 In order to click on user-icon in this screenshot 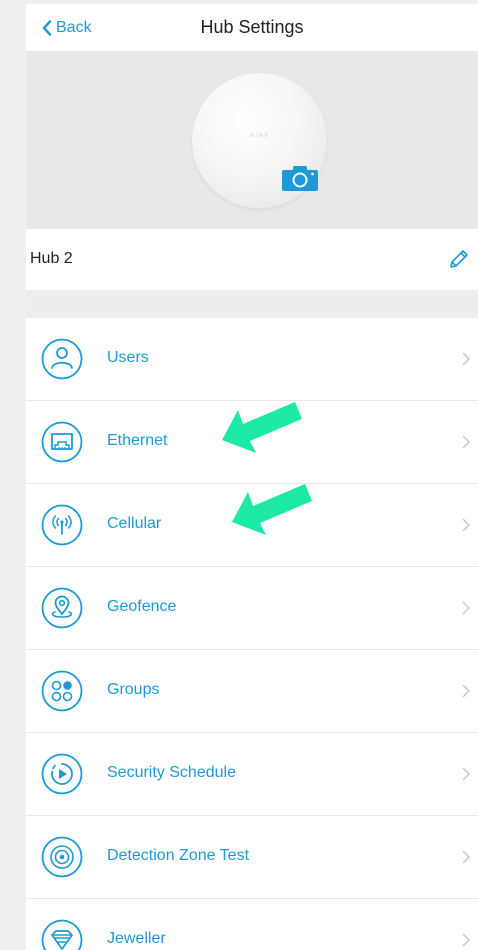, I will do `click(62, 359)`.